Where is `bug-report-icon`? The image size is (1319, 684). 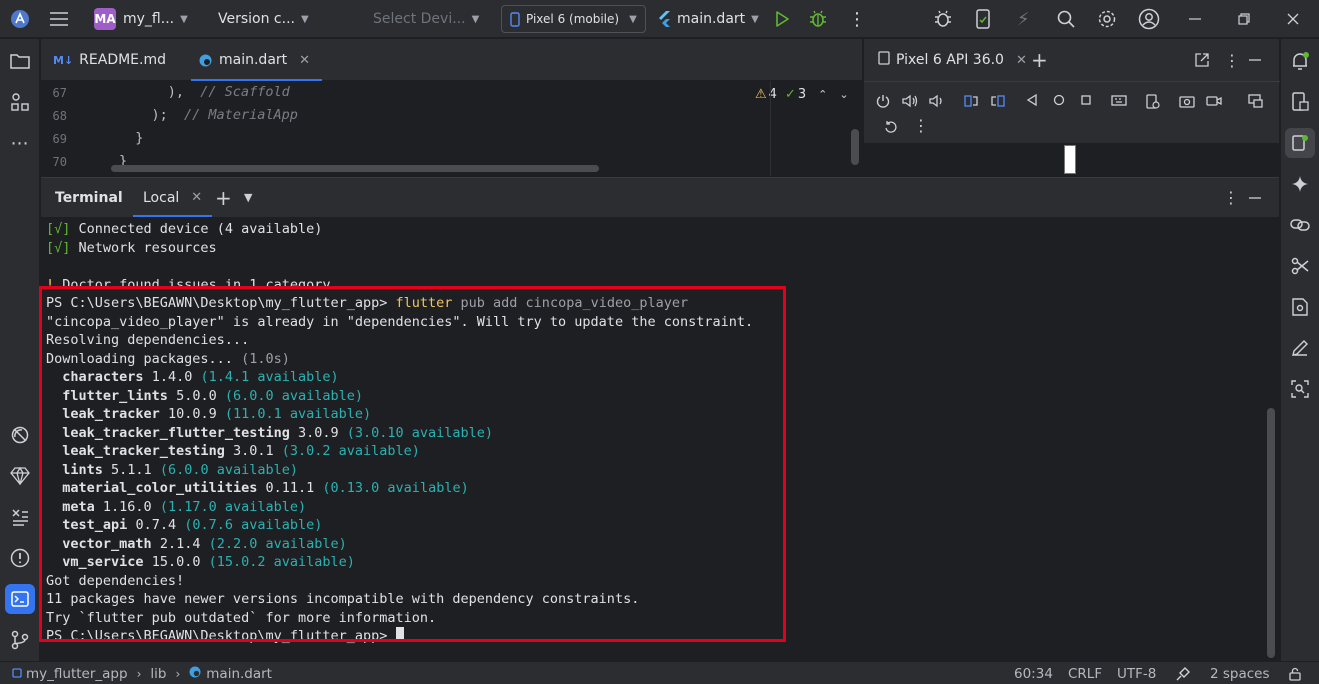
bug-report-icon is located at coordinates (943, 19).